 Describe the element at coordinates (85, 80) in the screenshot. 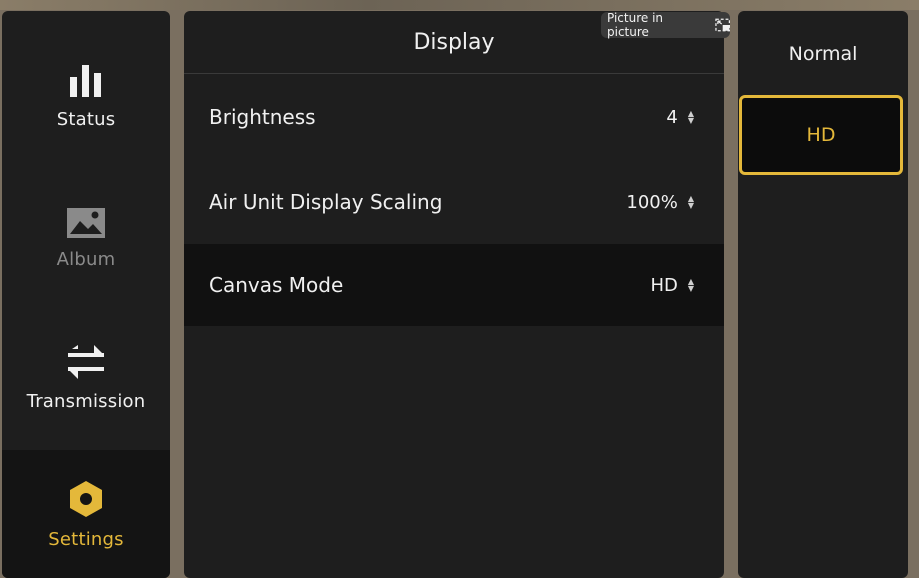

I see `bar-chart-icon` at that location.